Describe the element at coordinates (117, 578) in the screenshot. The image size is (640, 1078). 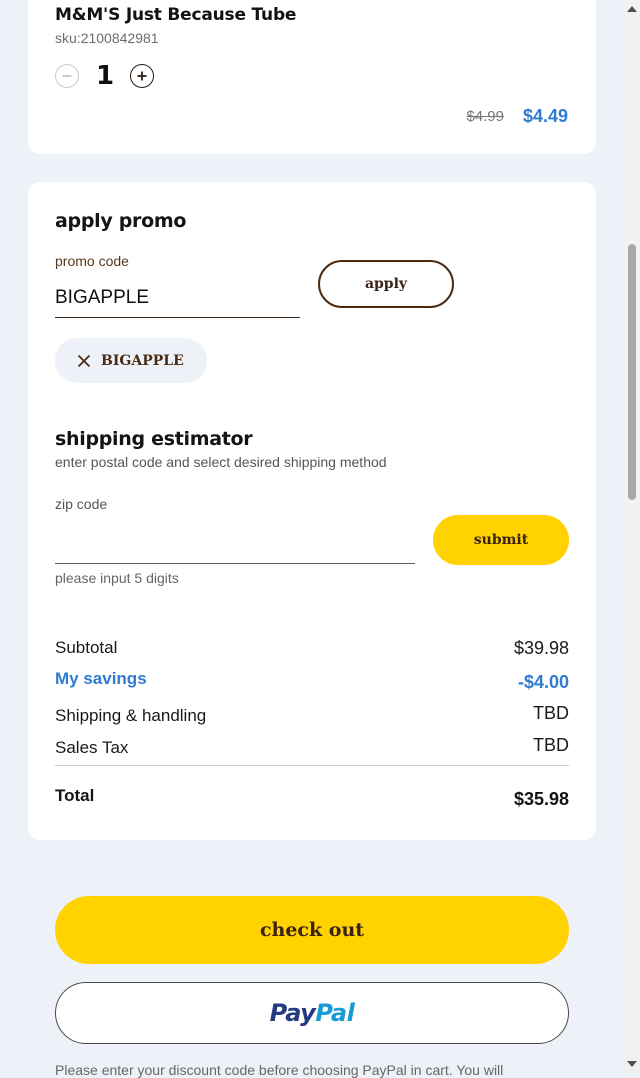
I see `zip-code-hint: please input 5 digits` at that location.